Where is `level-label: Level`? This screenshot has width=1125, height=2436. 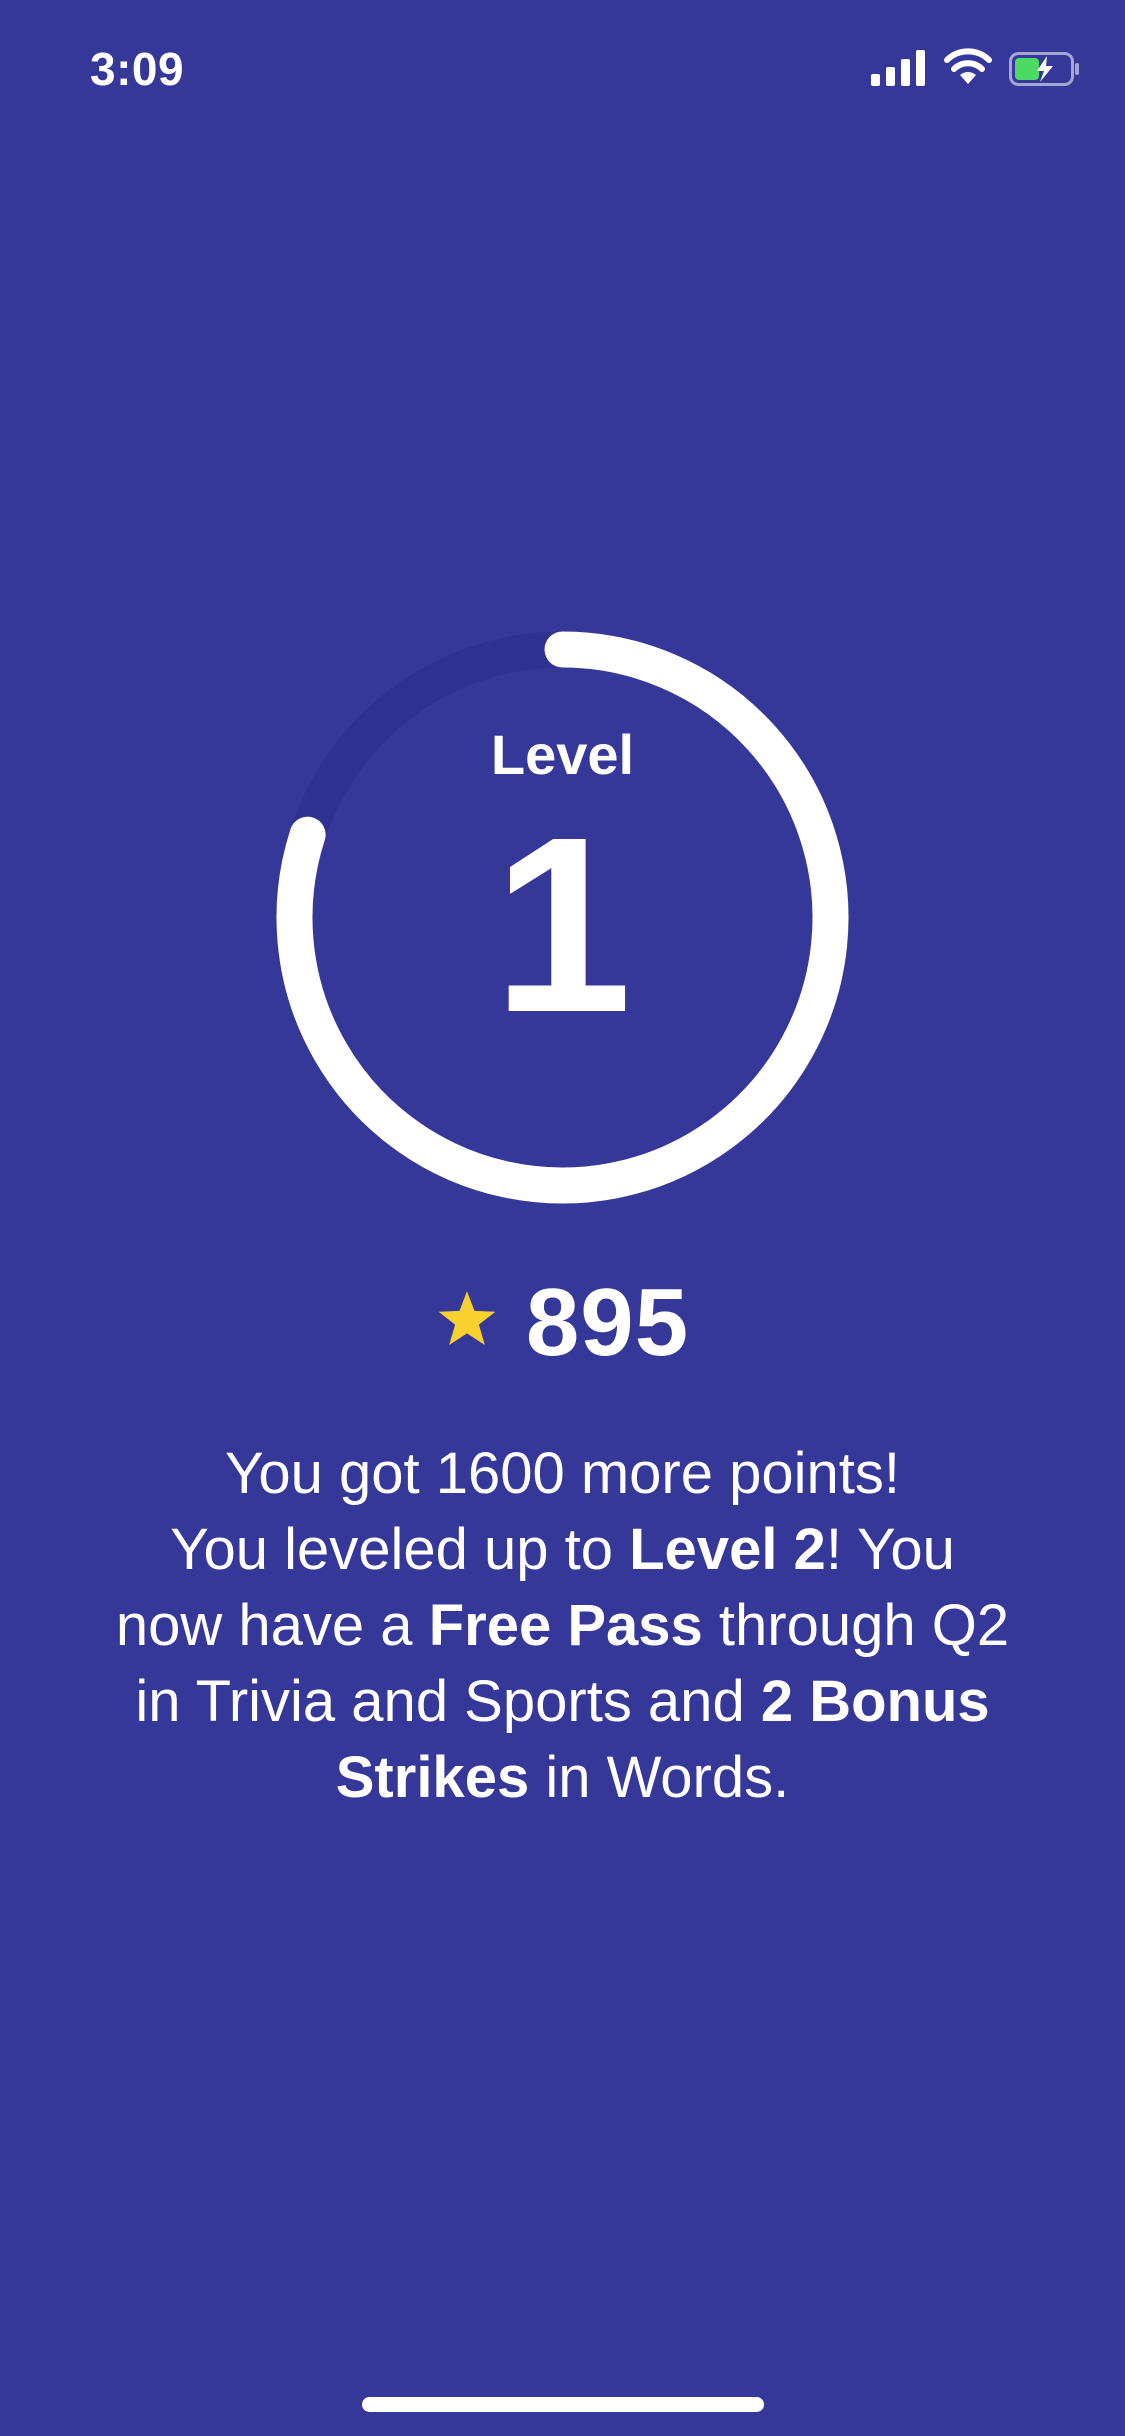
level-label: Level is located at coordinates (562, 754).